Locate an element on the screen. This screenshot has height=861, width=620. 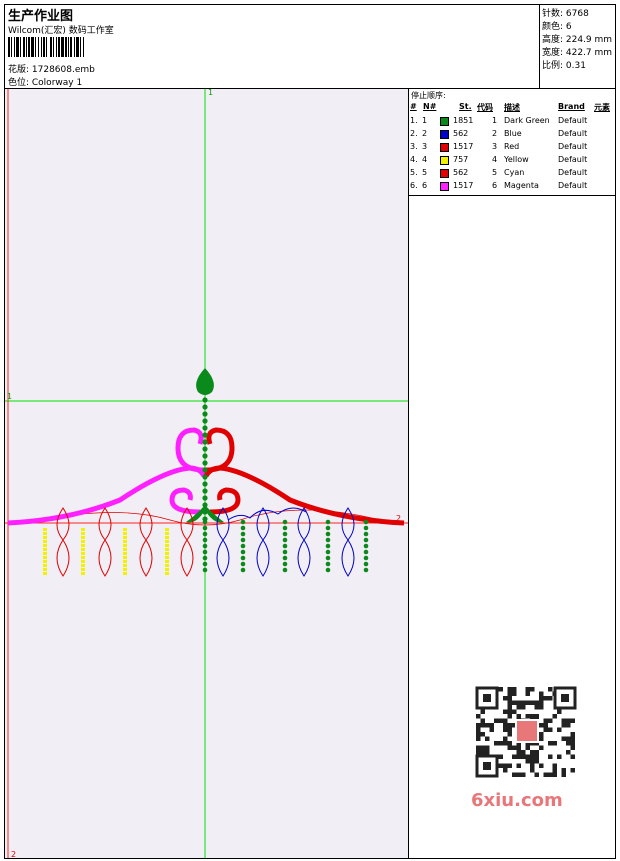
guide-label-v1: 1 is located at coordinates (210, 92).